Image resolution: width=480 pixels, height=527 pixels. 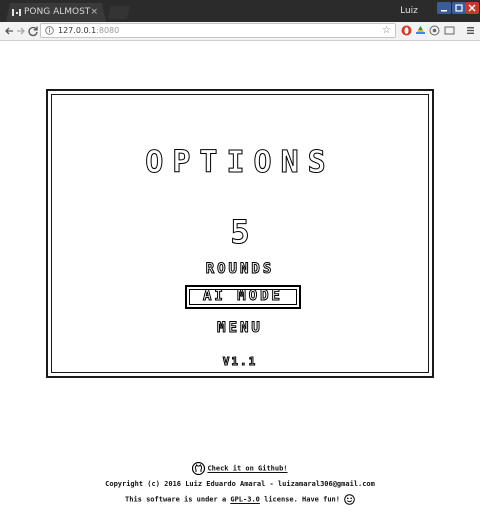 I want to click on tab-close-icon: ×, so click(x=94, y=12).